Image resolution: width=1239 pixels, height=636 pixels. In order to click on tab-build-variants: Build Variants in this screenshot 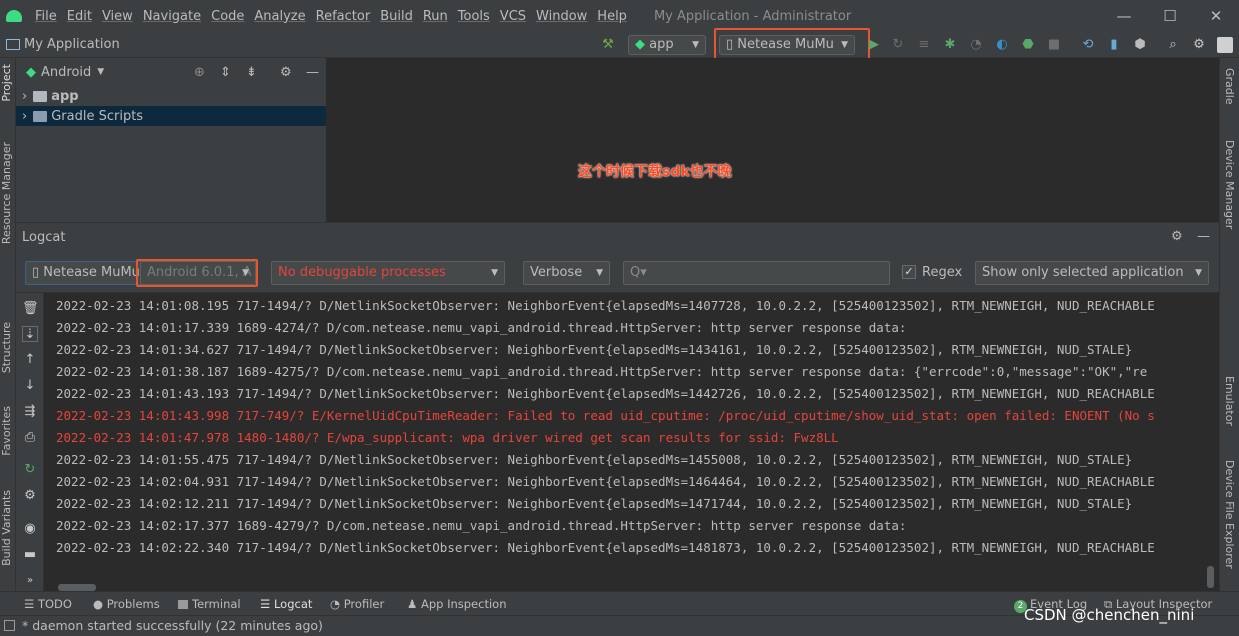, I will do `click(6, 528)`.